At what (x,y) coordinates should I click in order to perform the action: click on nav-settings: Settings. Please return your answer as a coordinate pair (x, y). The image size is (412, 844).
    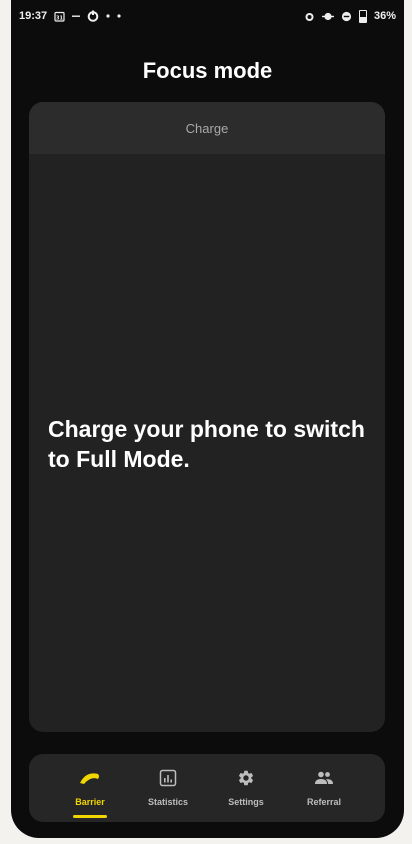
    Looking at the image, I should click on (246, 788).